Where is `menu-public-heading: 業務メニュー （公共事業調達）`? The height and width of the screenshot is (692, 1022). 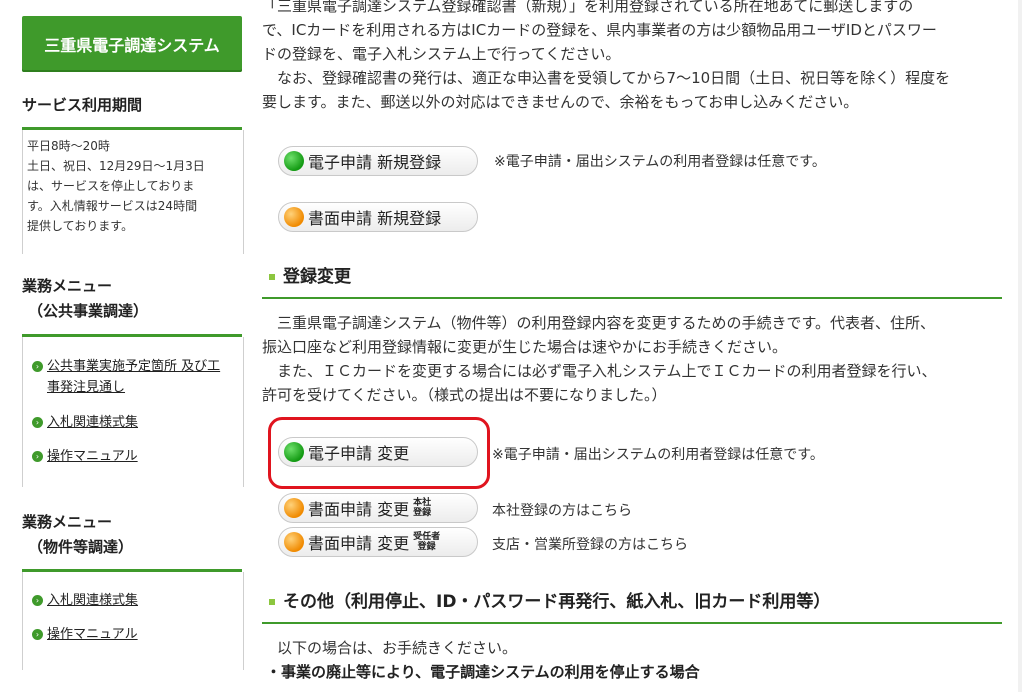 menu-public-heading: 業務メニュー （公共事業調達） is located at coordinates (85, 298).